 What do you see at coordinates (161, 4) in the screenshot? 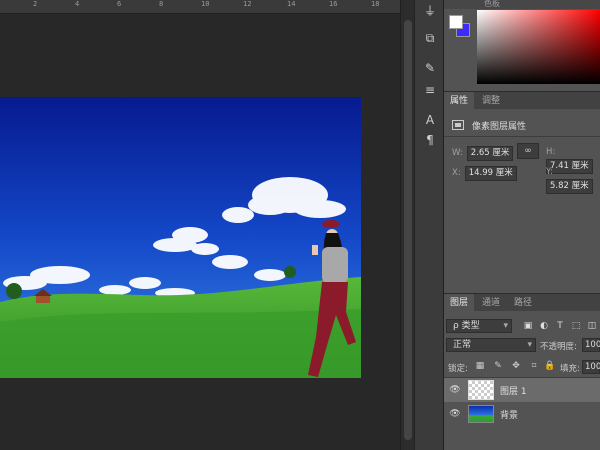
I see `ruler-tick: 8` at bounding box center [161, 4].